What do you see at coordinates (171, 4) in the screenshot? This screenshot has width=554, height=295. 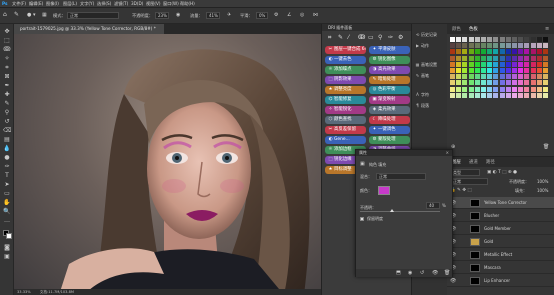 I see `menu-window: 窗口(W)` at bounding box center [171, 4].